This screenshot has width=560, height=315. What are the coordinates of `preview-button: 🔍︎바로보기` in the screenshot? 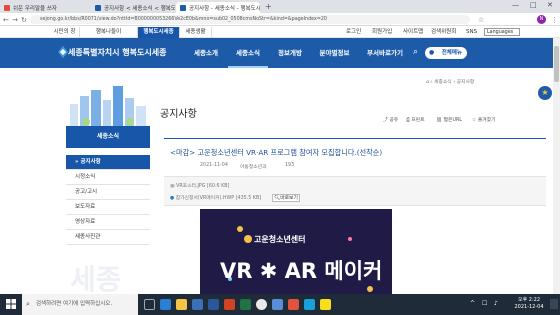 It's located at (286, 198).